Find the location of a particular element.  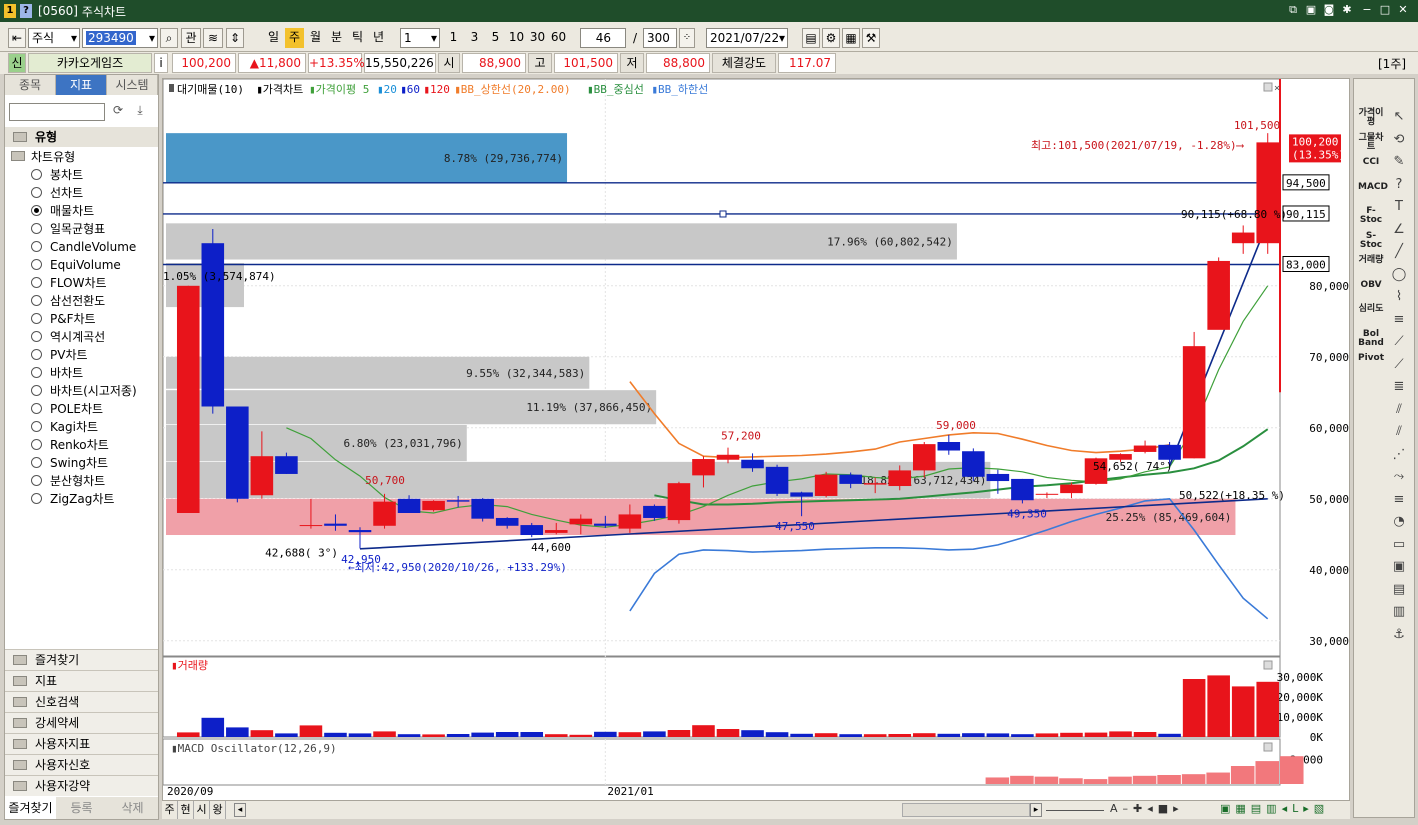

right-tool-label: Pivot is located at coordinates (1371, 358).